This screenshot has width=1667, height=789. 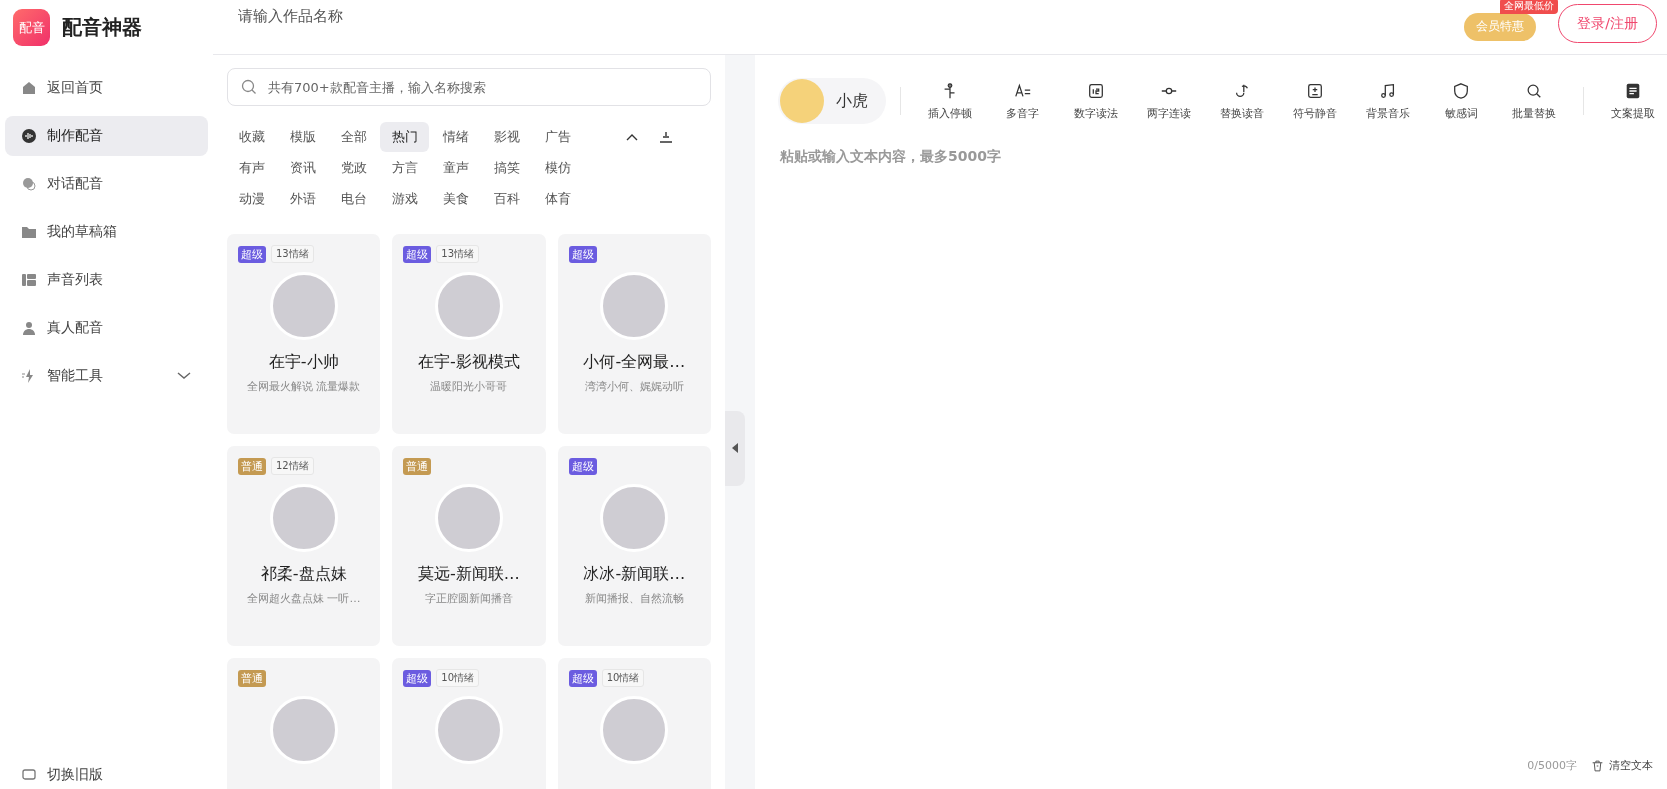 What do you see at coordinates (184, 376) in the screenshot?
I see `chevron-down-icon` at bounding box center [184, 376].